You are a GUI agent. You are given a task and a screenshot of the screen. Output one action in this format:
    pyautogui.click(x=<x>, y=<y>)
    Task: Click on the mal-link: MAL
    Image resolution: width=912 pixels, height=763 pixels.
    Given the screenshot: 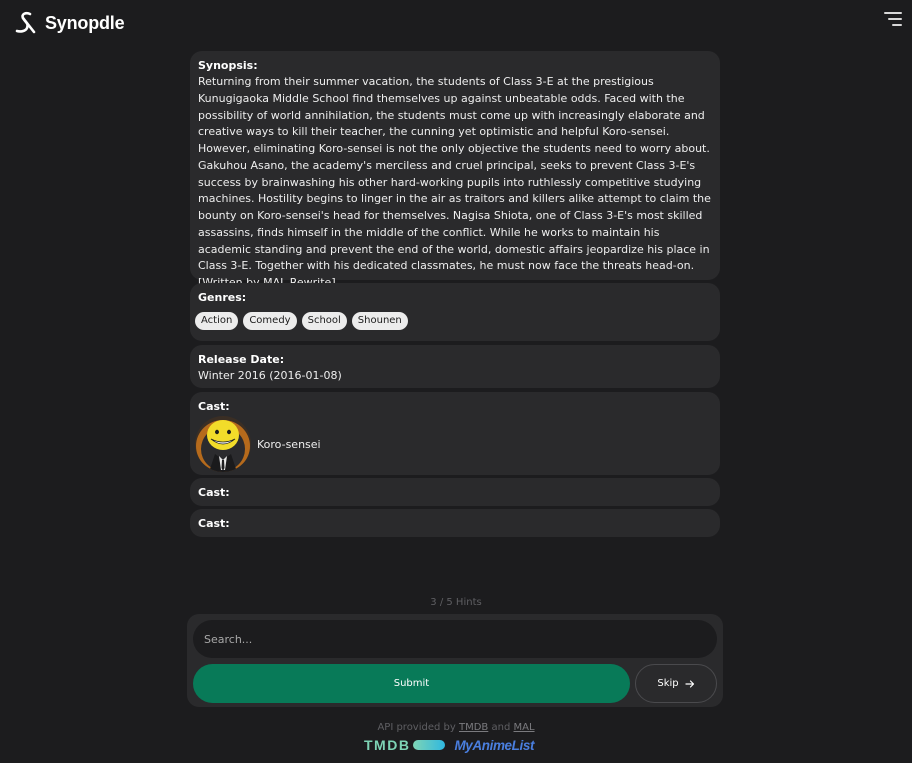 What is the action you would take?
    pyautogui.click(x=524, y=727)
    